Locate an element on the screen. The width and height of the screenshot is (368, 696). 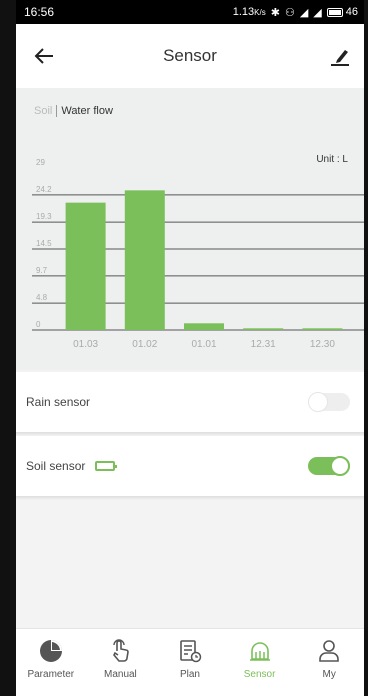
y-tick-label: 29 is located at coordinates (40, 162).